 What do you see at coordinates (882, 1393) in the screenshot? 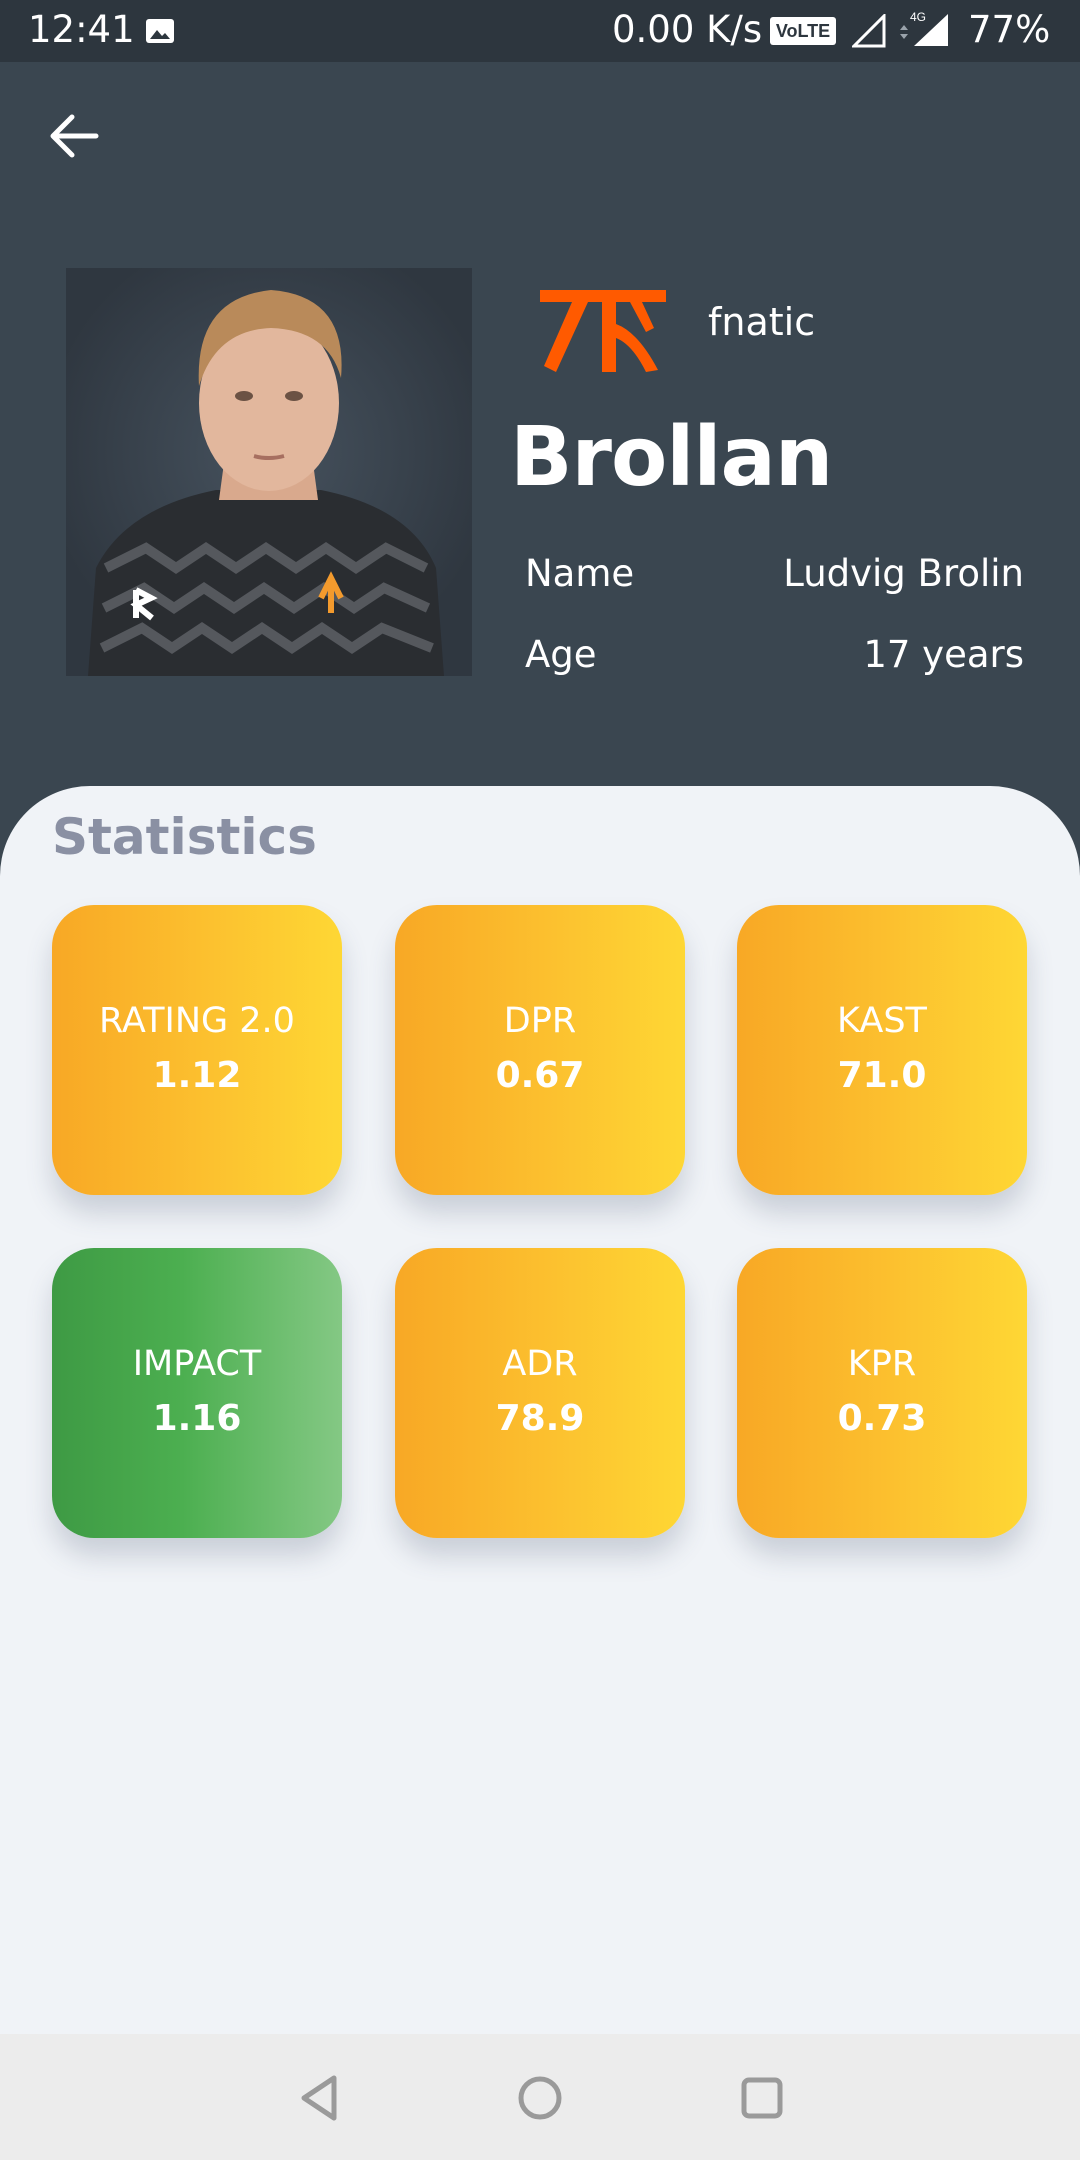
I see `stat-card-kpr: KPR 0.73` at bounding box center [882, 1393].